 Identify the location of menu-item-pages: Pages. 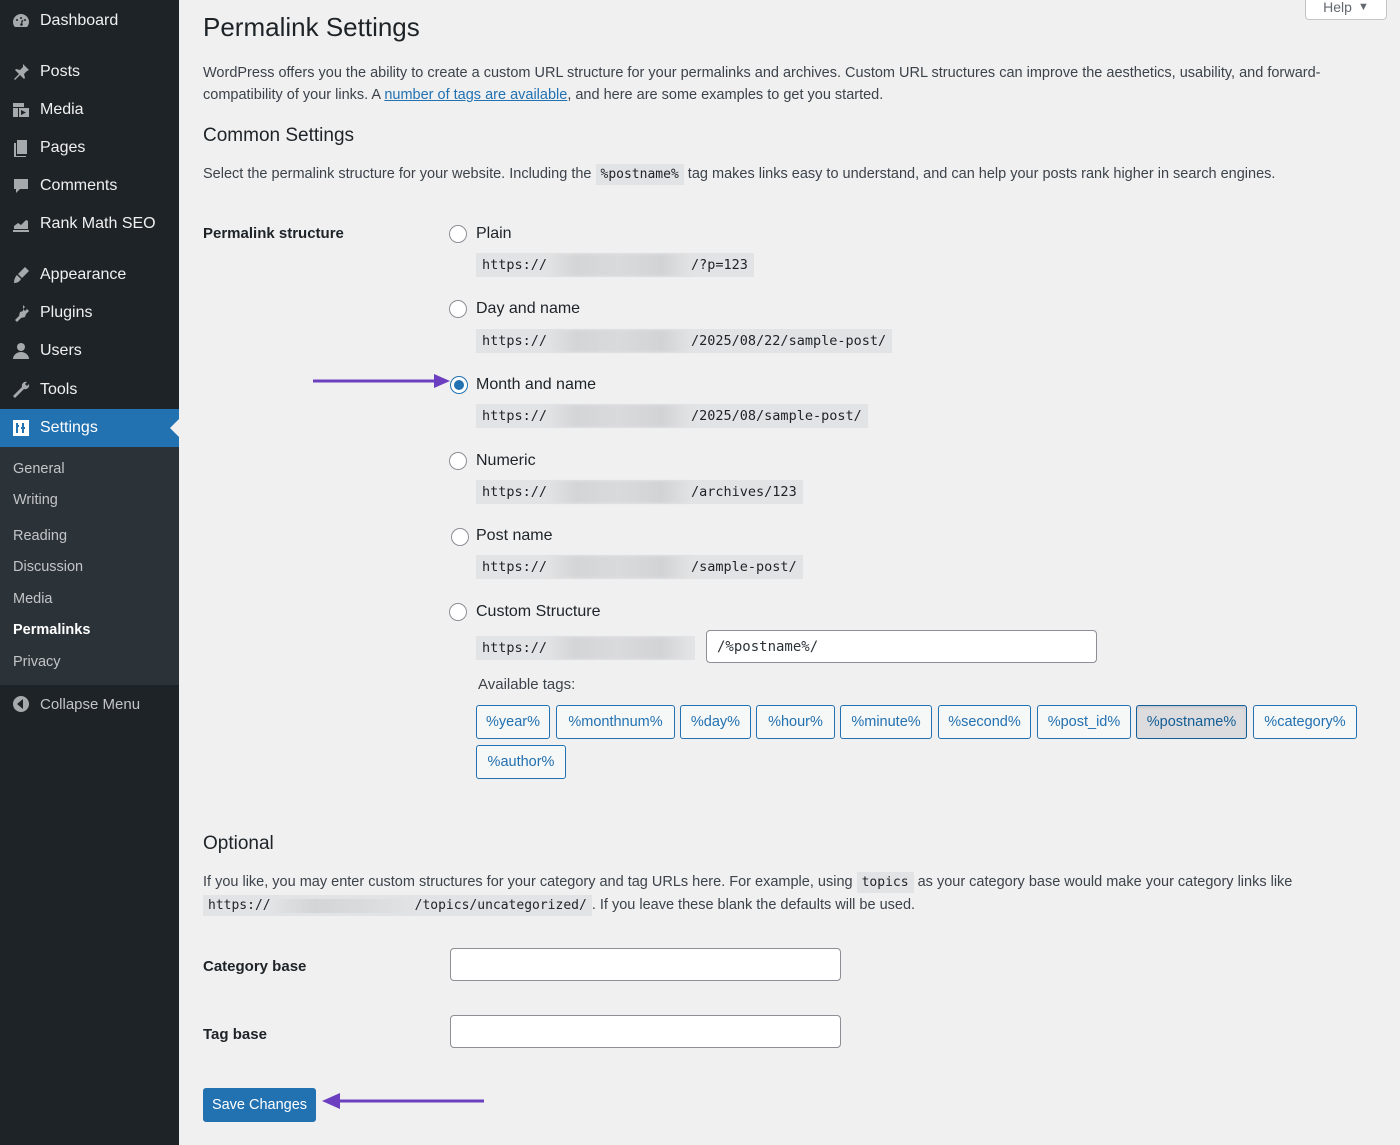
(89, 148).